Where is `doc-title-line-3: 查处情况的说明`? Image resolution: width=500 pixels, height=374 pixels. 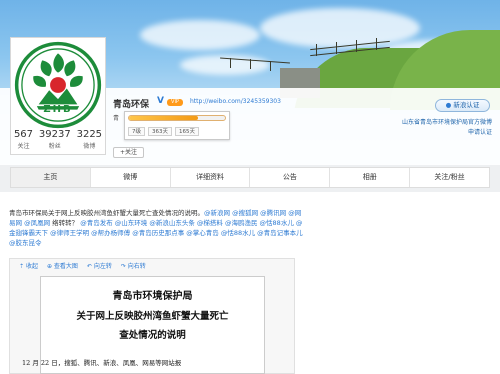
doc-title-line-3: 查处情况的说明 is located at coordinates (152, 335).